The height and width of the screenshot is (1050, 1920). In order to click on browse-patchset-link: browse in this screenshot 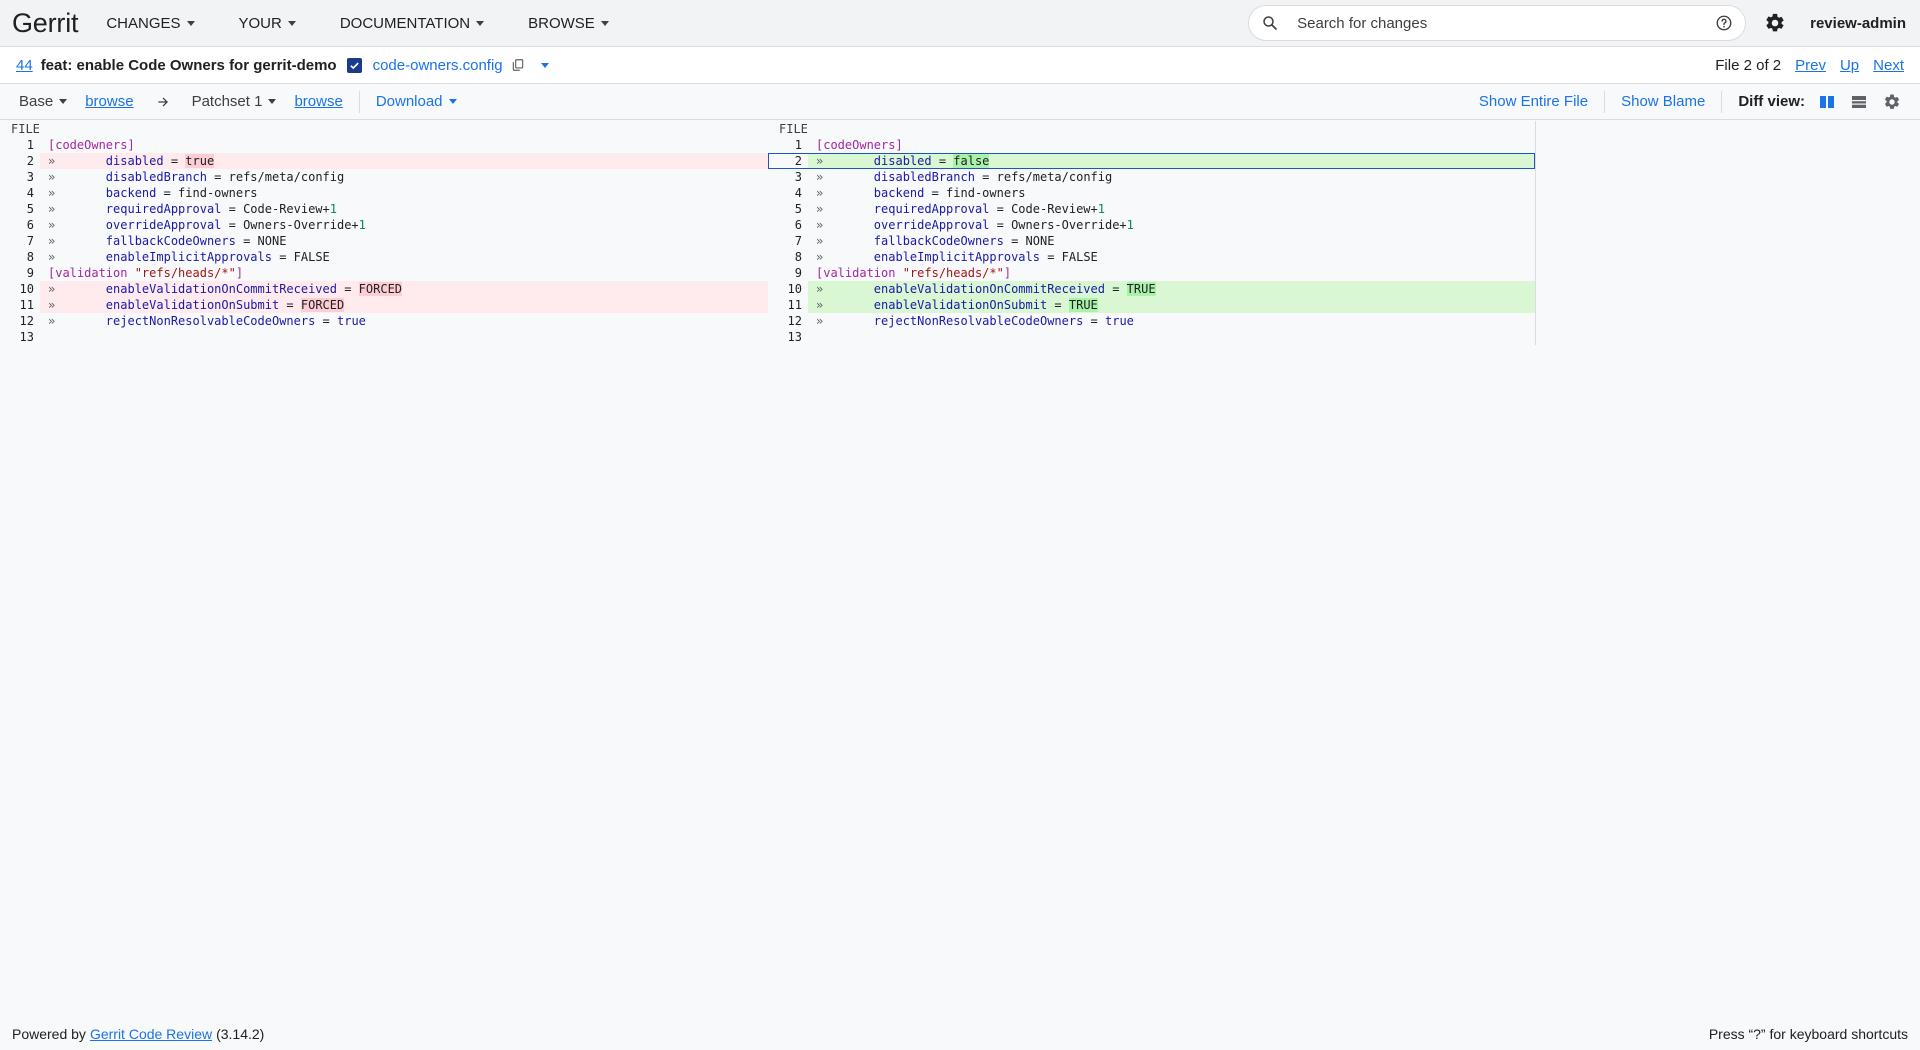, I will do `click(318, 101)`.